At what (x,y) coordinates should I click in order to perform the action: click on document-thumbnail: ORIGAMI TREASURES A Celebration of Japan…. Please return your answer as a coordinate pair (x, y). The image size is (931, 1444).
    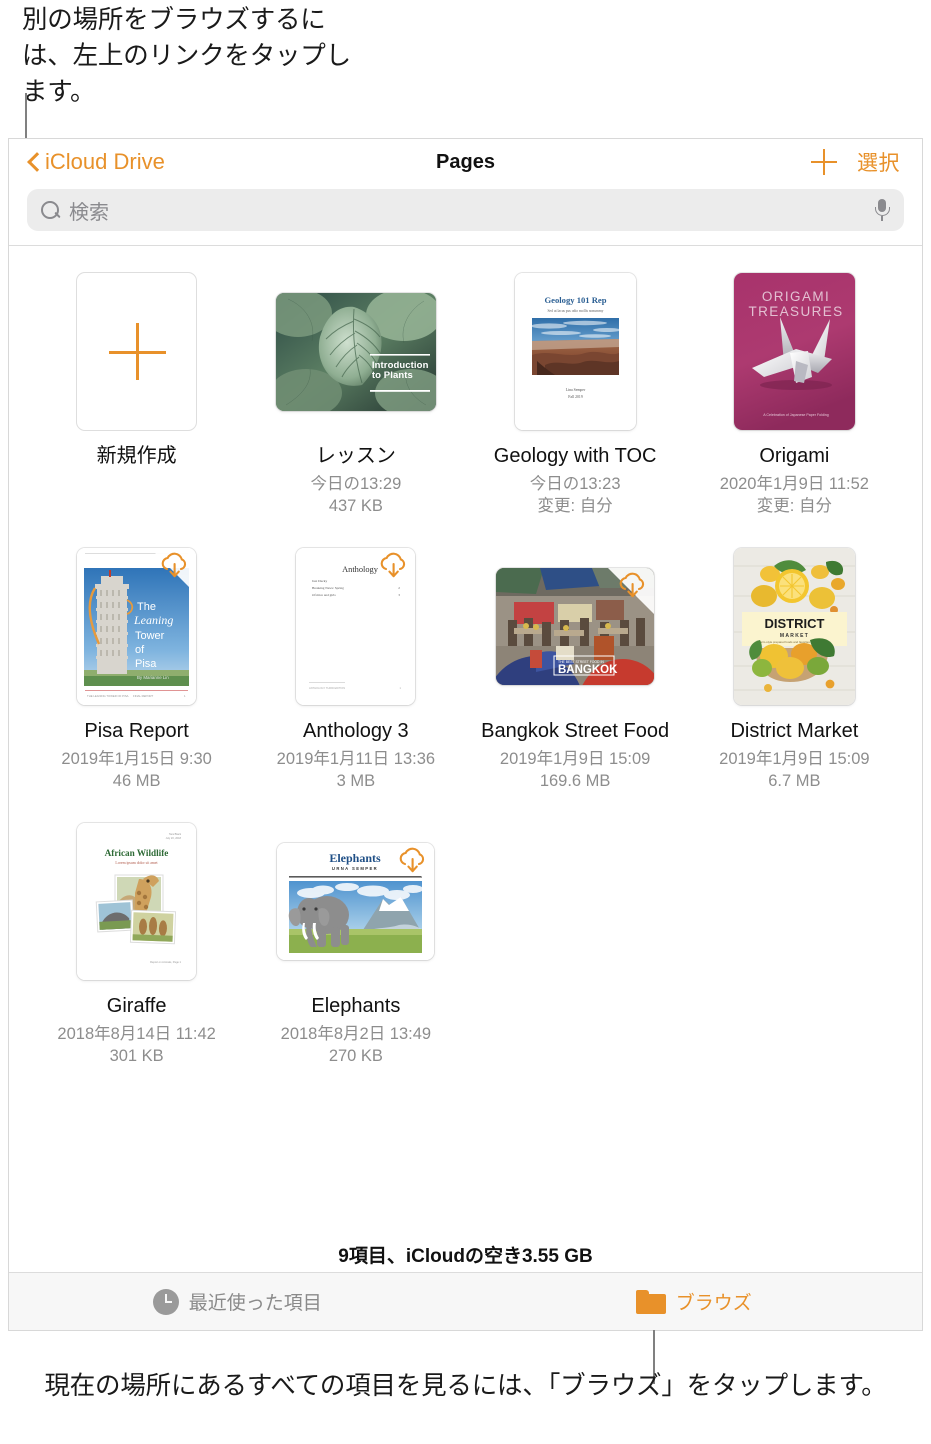
    Looking at the image, I should click on (794, 351).